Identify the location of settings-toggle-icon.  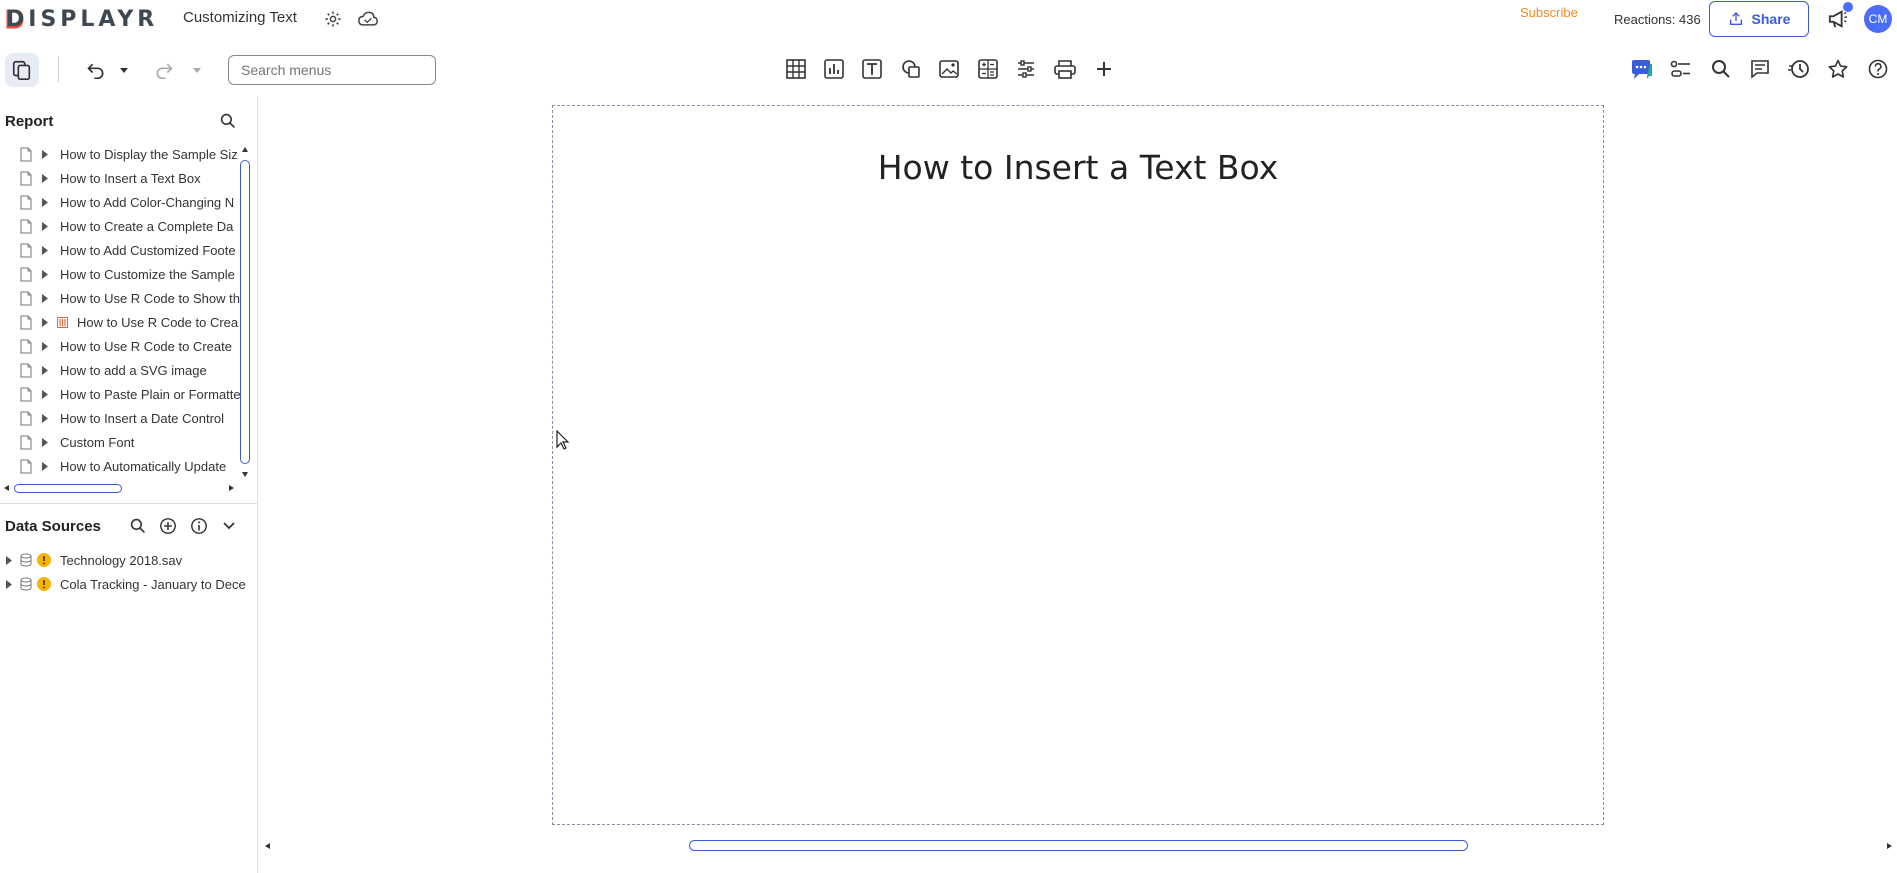
(1681, 69).